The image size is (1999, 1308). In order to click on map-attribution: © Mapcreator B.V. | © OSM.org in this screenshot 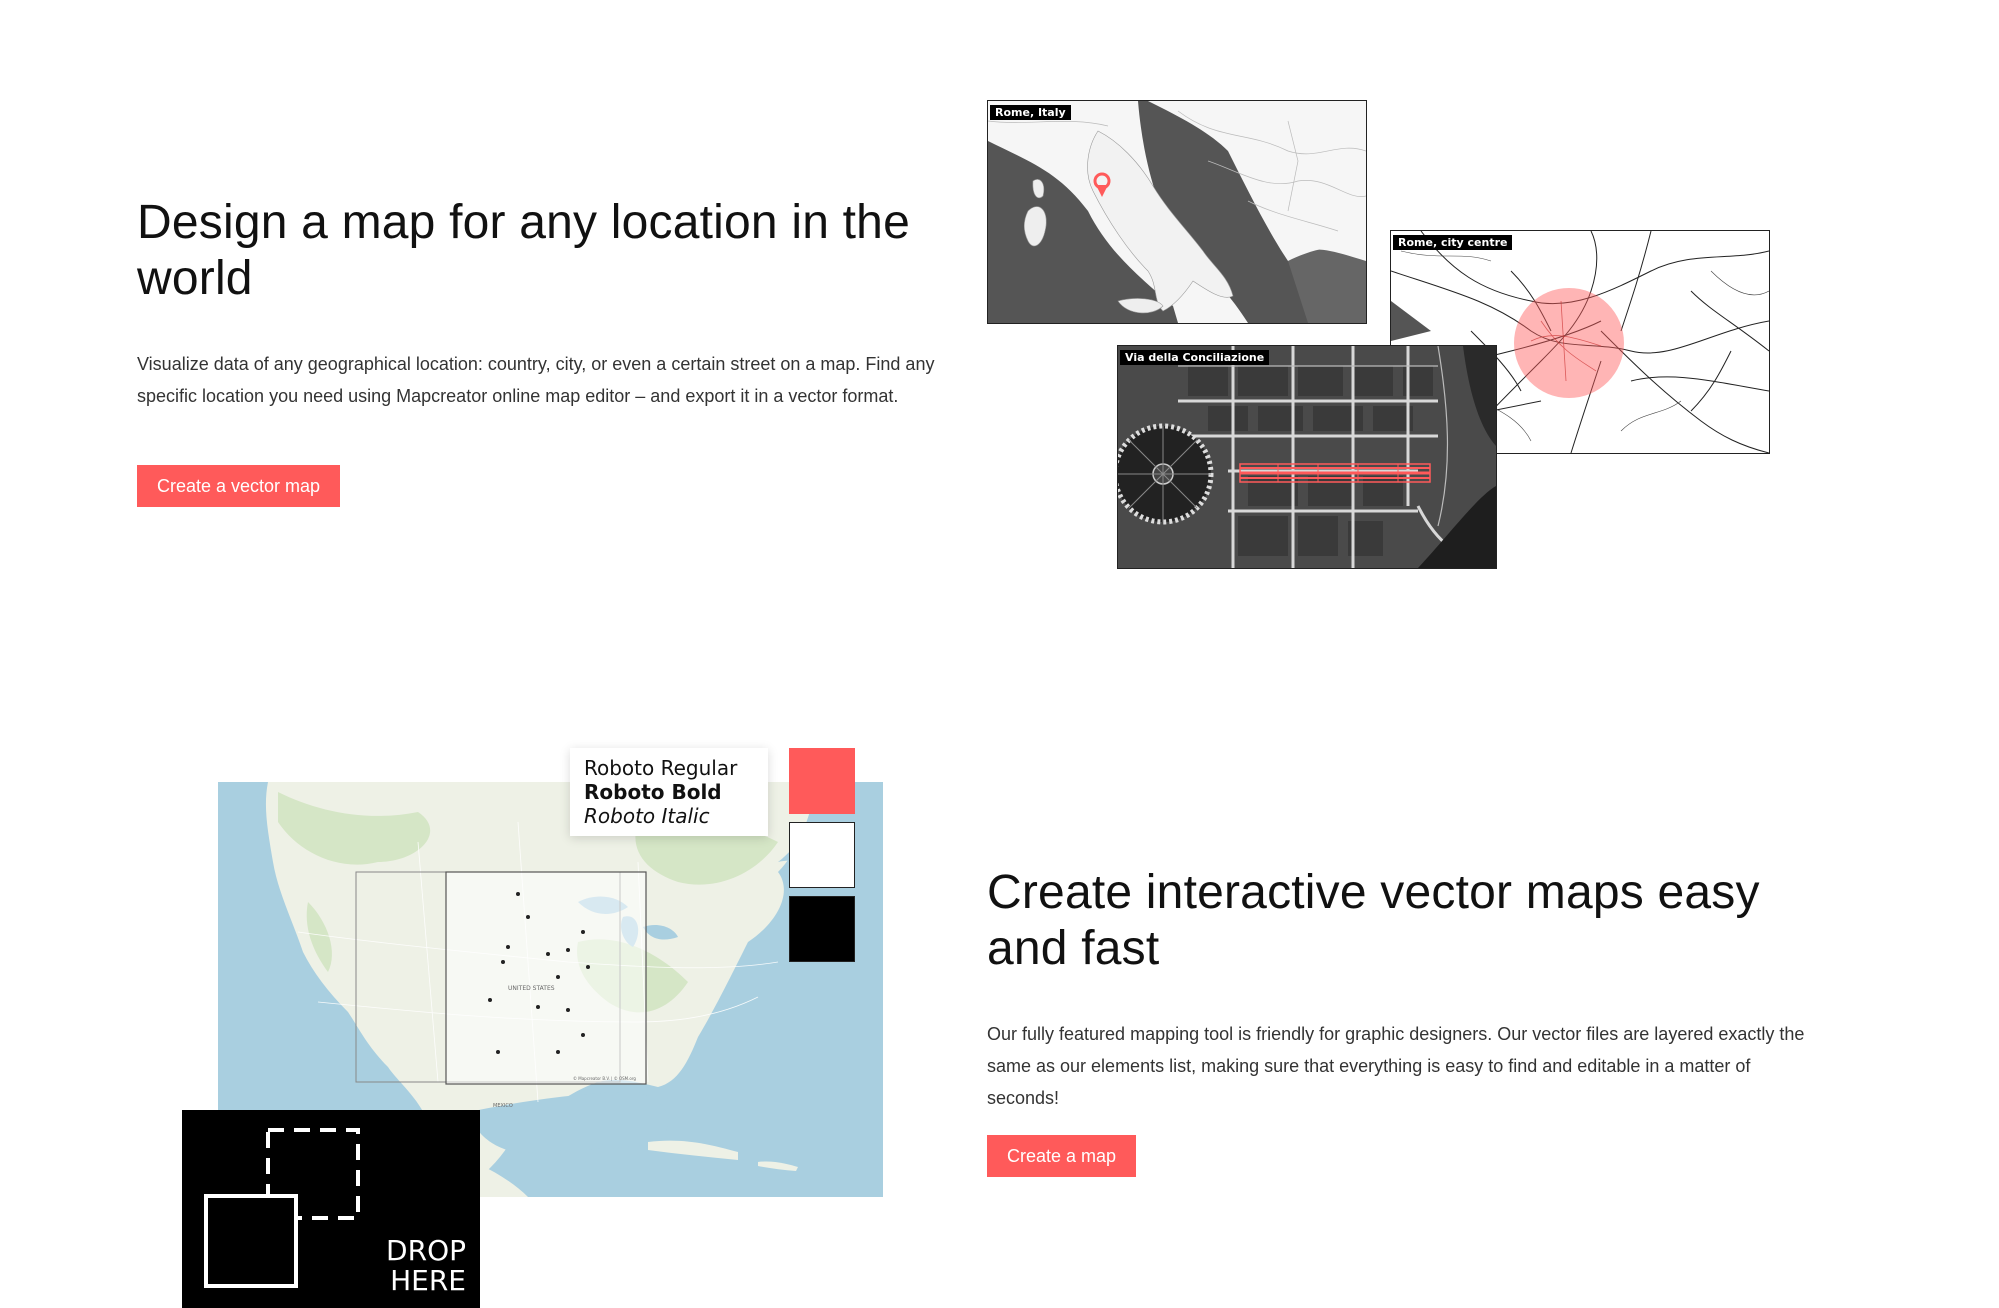, I will do `click(604, 1078)`.